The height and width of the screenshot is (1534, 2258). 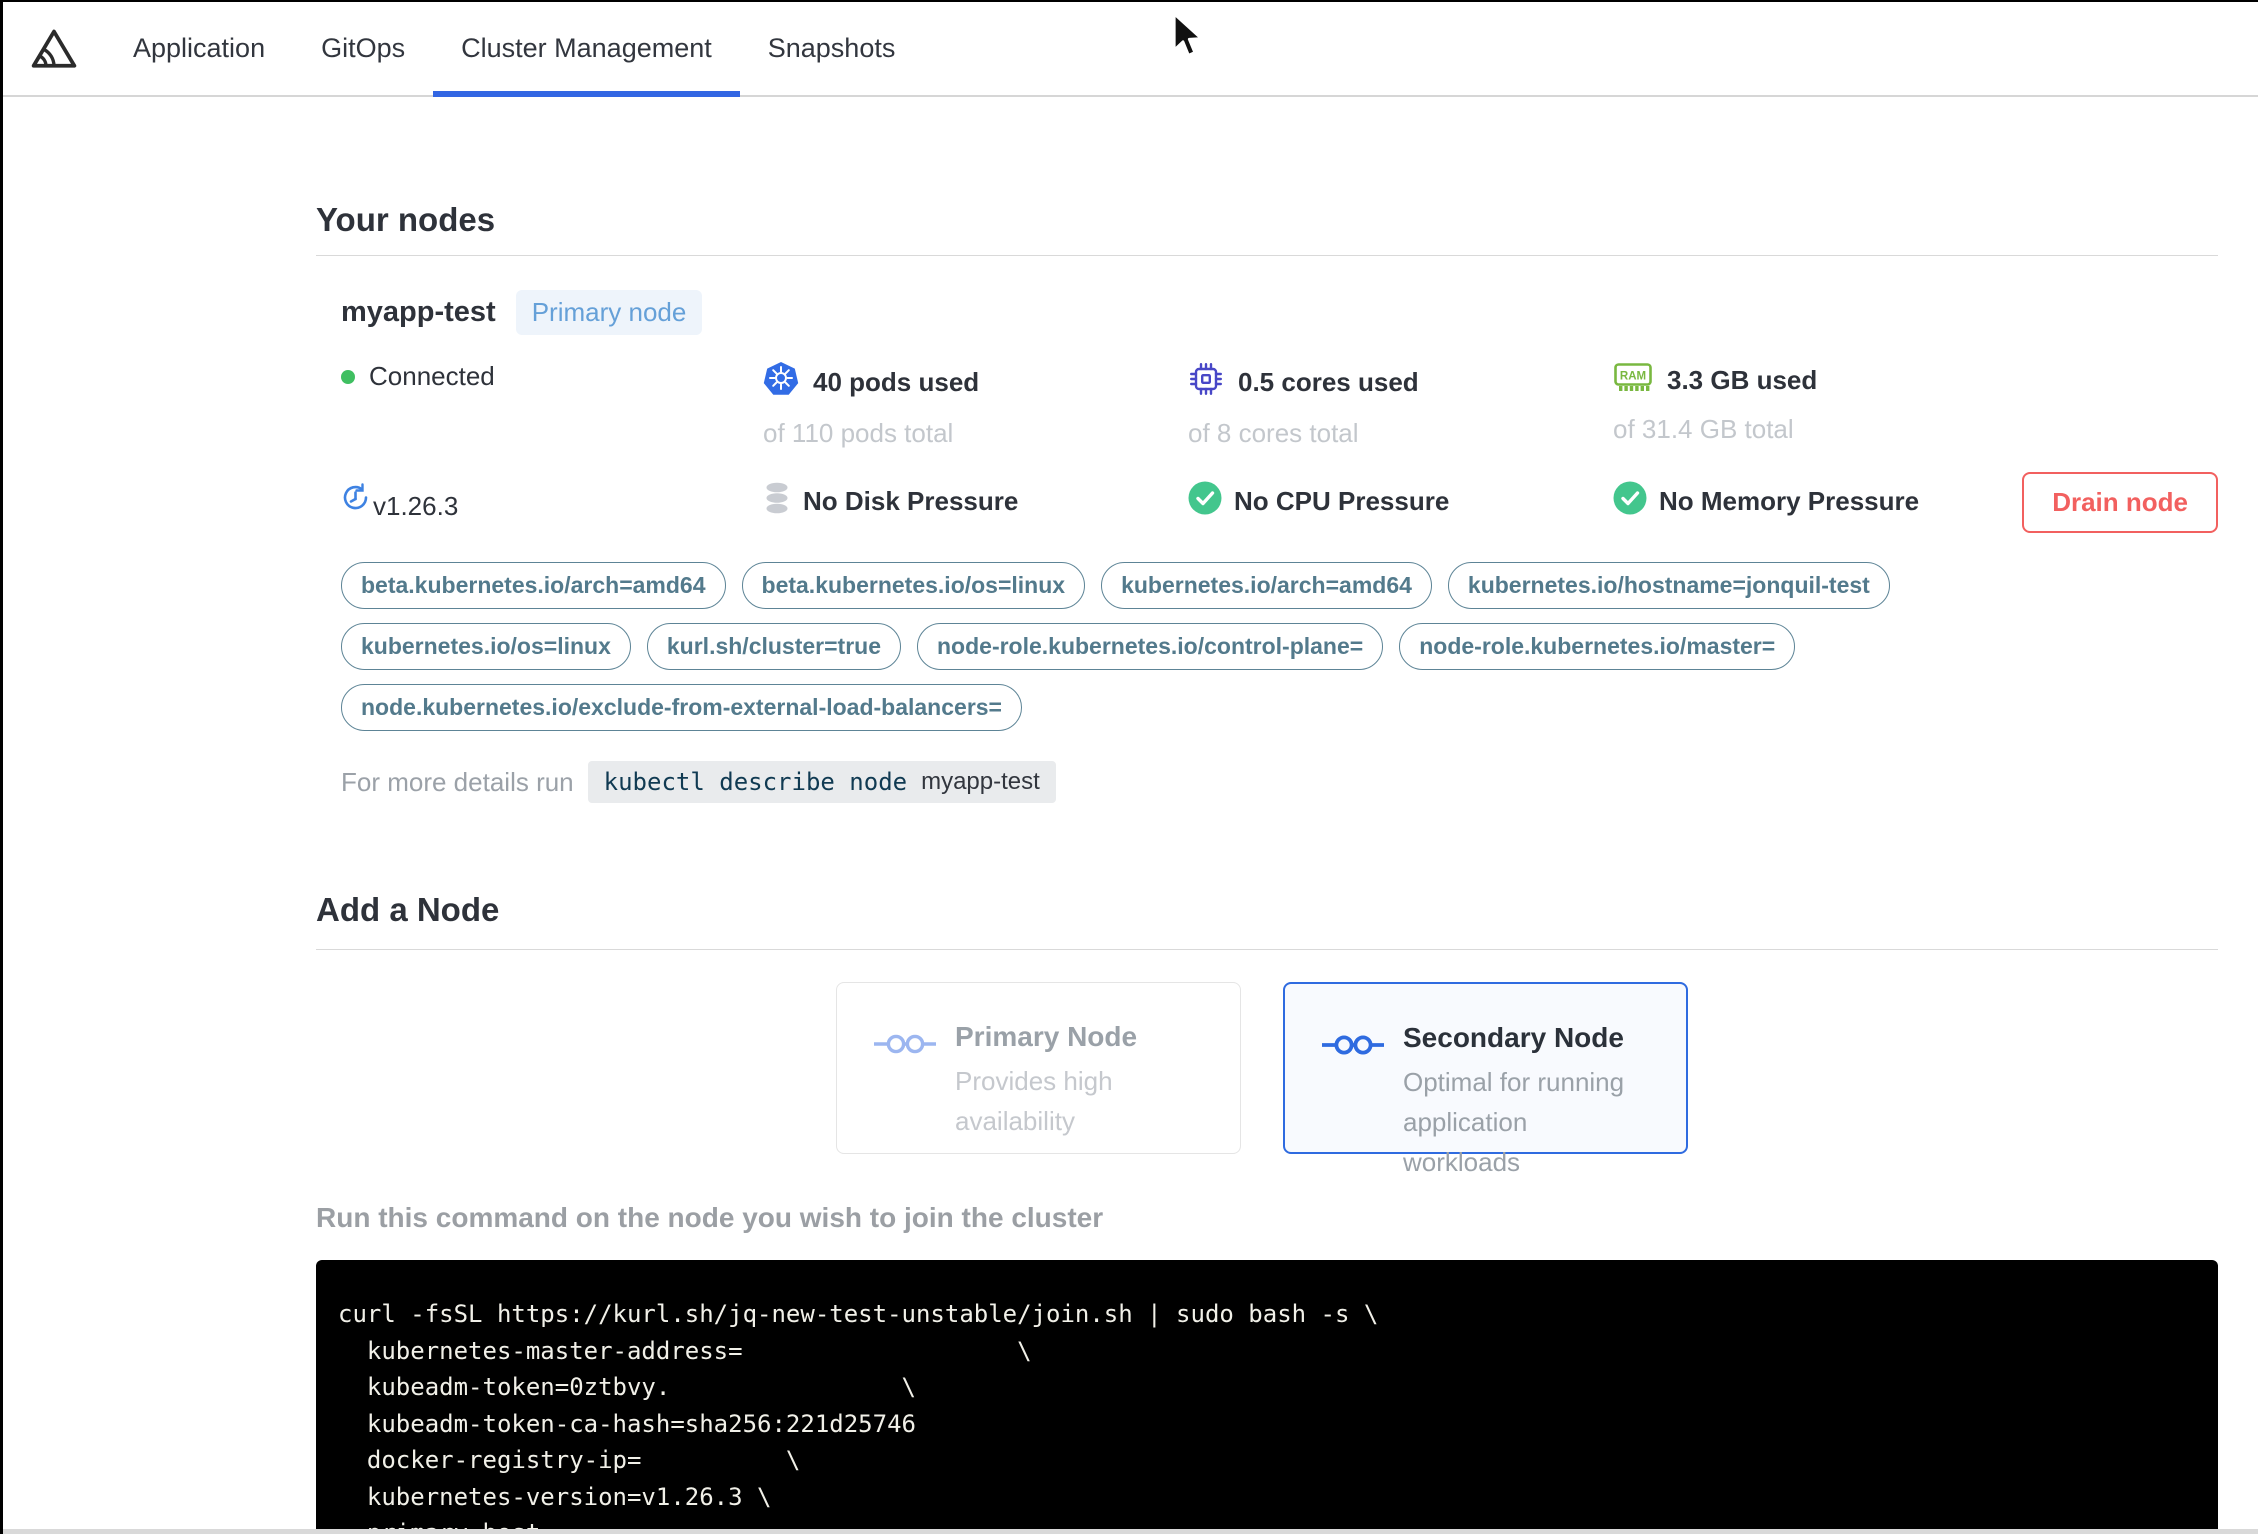 I want to click on command-line: kubeadm-token=0ztbvy. \, so click(x=627, y=1387).